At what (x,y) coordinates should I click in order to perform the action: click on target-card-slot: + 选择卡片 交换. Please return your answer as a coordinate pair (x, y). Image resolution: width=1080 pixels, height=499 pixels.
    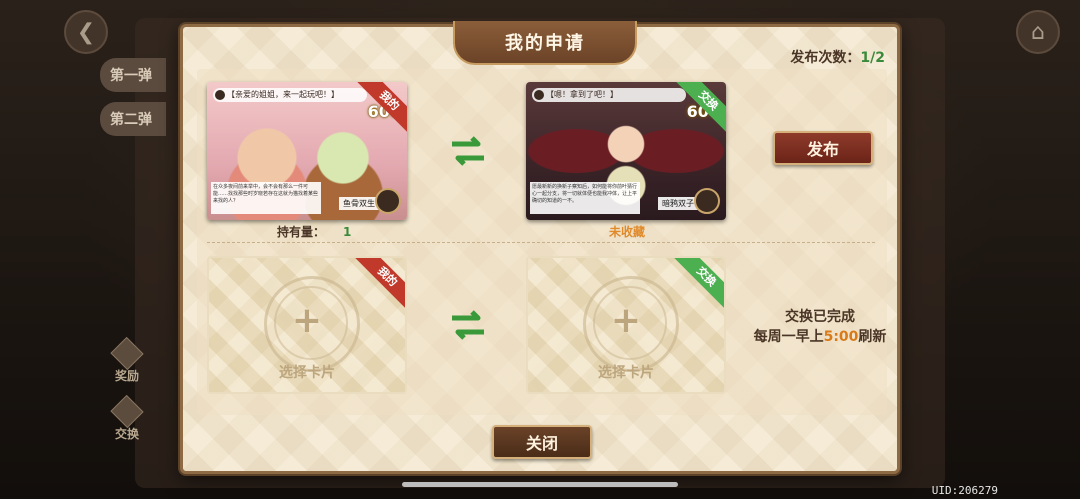
    Looking at the image, I should click on (626, 325).